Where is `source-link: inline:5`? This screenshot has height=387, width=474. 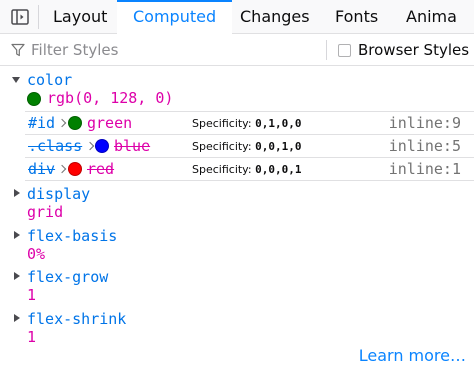
source-link: inline:5 is located at coordinates (425, 146).